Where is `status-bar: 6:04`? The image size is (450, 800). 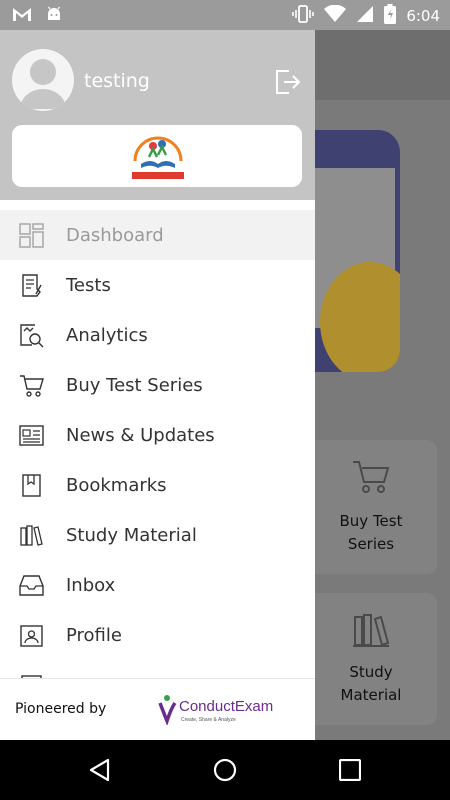
status-bar: 6:04 is located at coordinates (225, 15).